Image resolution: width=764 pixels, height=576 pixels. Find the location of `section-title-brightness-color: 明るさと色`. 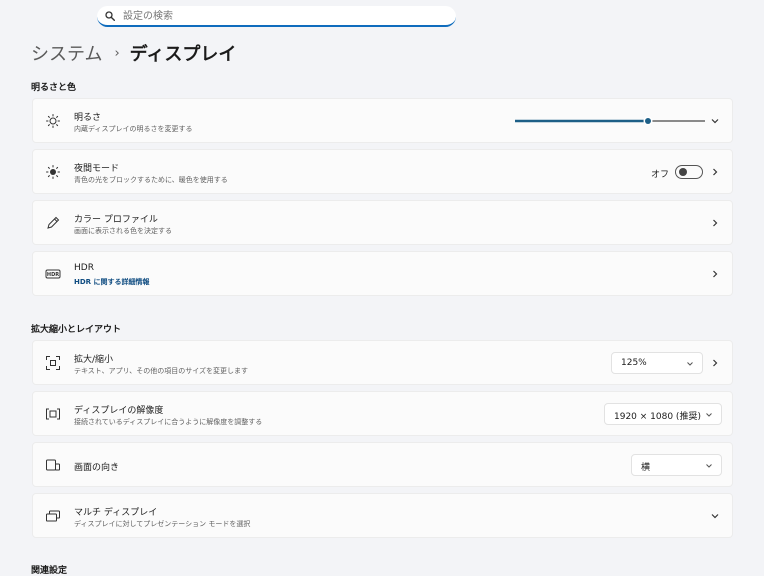

section-title-brightness-color: 明るさと色 is located at coordinates (54, 88).